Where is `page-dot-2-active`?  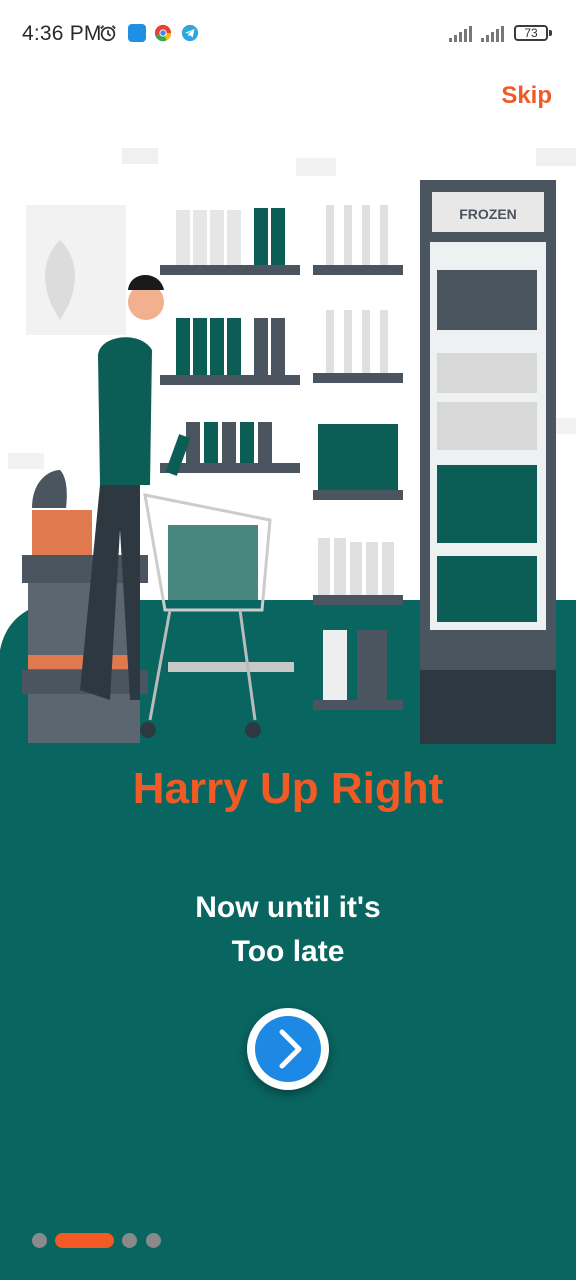
page-dot-2-active is located at coordinates (84, 1240).